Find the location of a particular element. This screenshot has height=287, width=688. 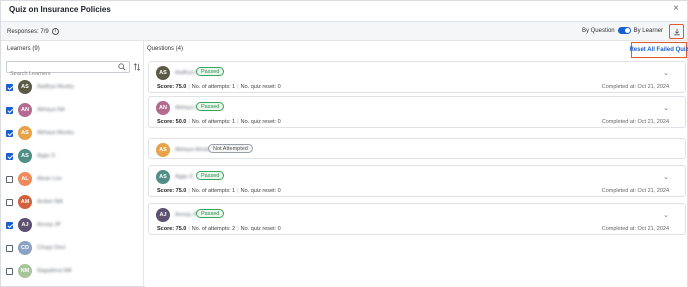

questions-heading: Questions (4) is located at coordinates (165, 49).